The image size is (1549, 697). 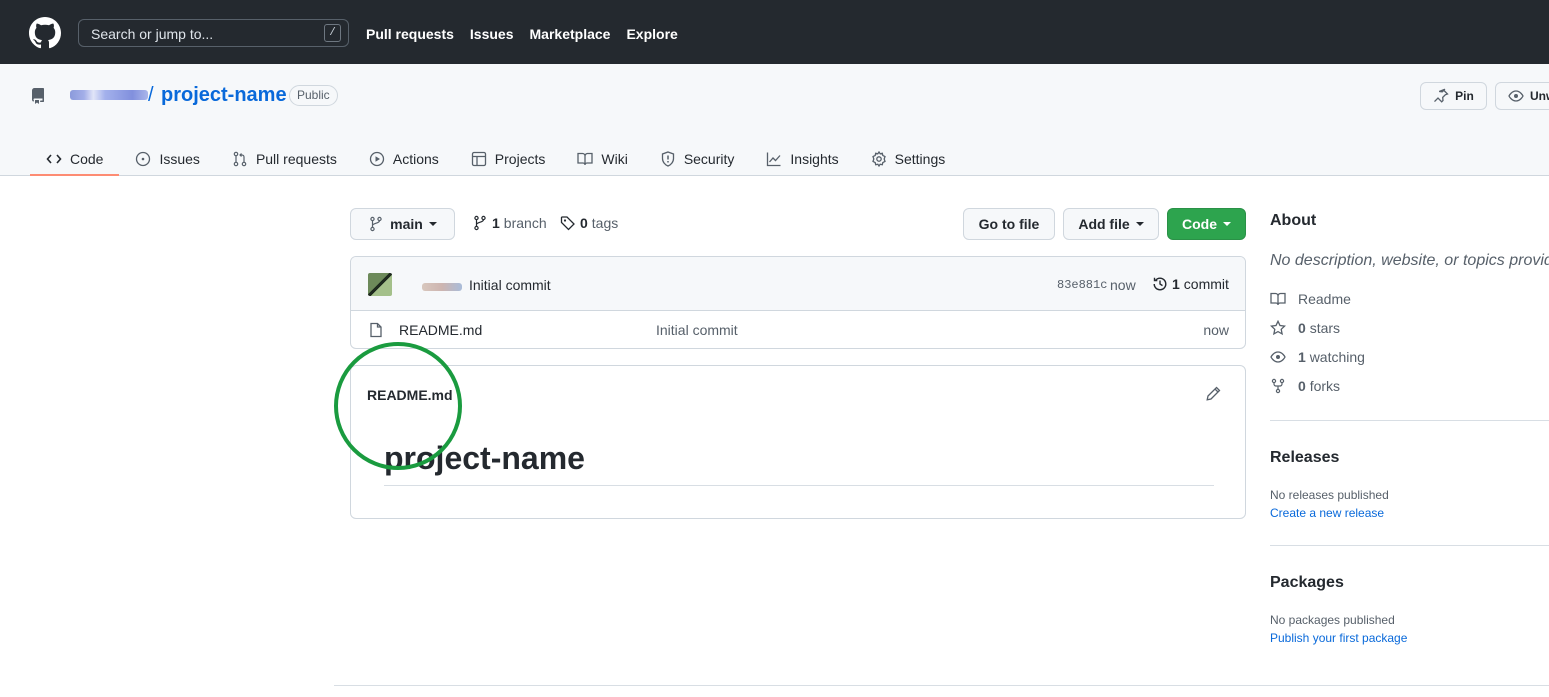 What do you see at coordinates (1338, 638) in the screenshot?
I see `publish-package-link: Publish your first package` at bounding box center [1338, 638].